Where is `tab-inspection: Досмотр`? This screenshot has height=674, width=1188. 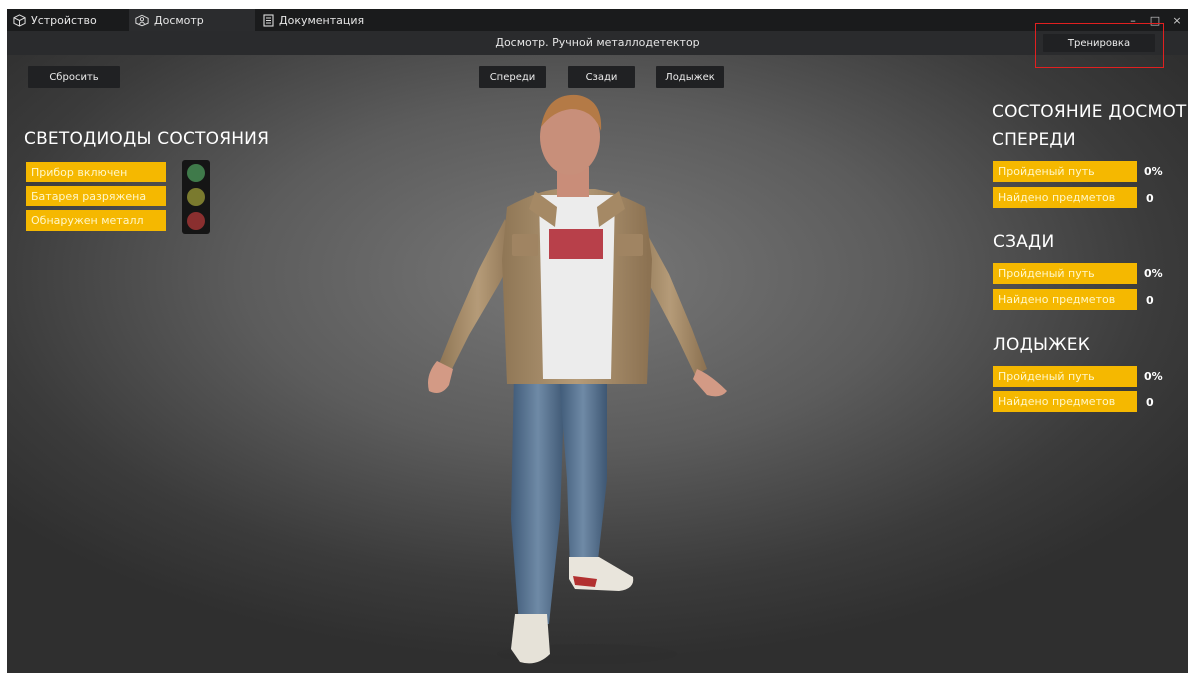
tab-inspection: Досмотр is located at coordinates (192, 20).